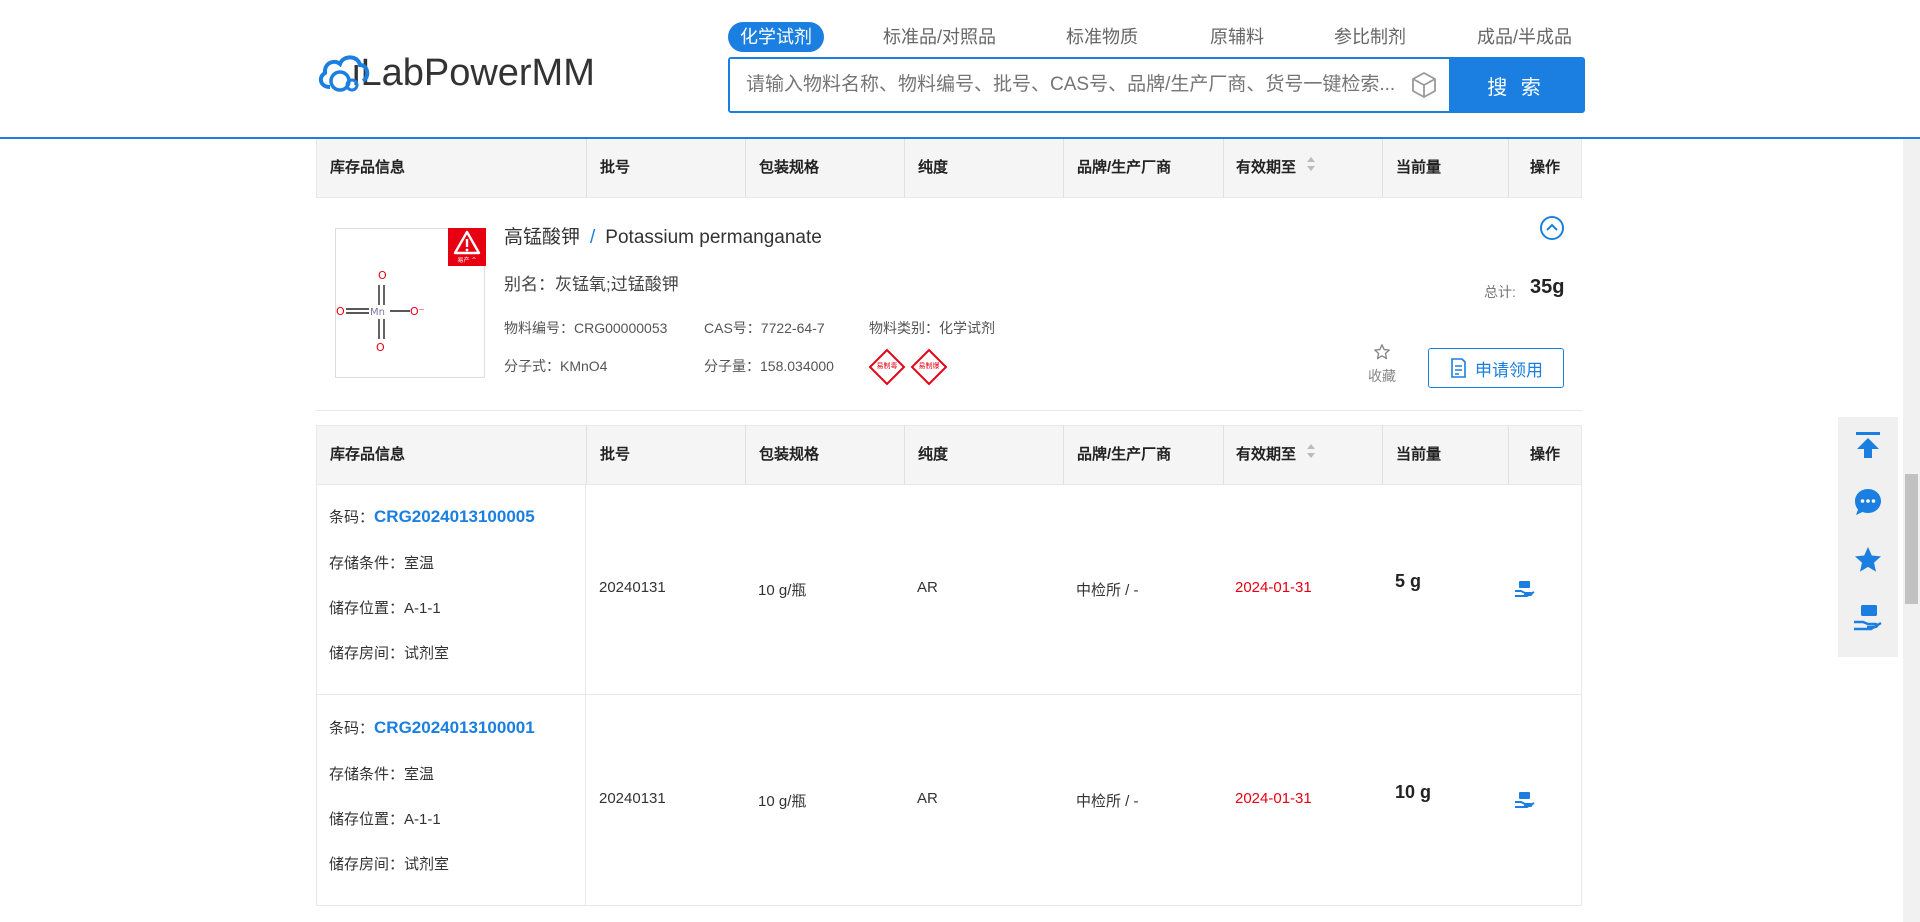 The height and width of the screenshot is (922, 1920). Describe the element at coordinates (586, 328) in the screenshot. I see `material-code: 物料编号：CRG00000053` at that location.